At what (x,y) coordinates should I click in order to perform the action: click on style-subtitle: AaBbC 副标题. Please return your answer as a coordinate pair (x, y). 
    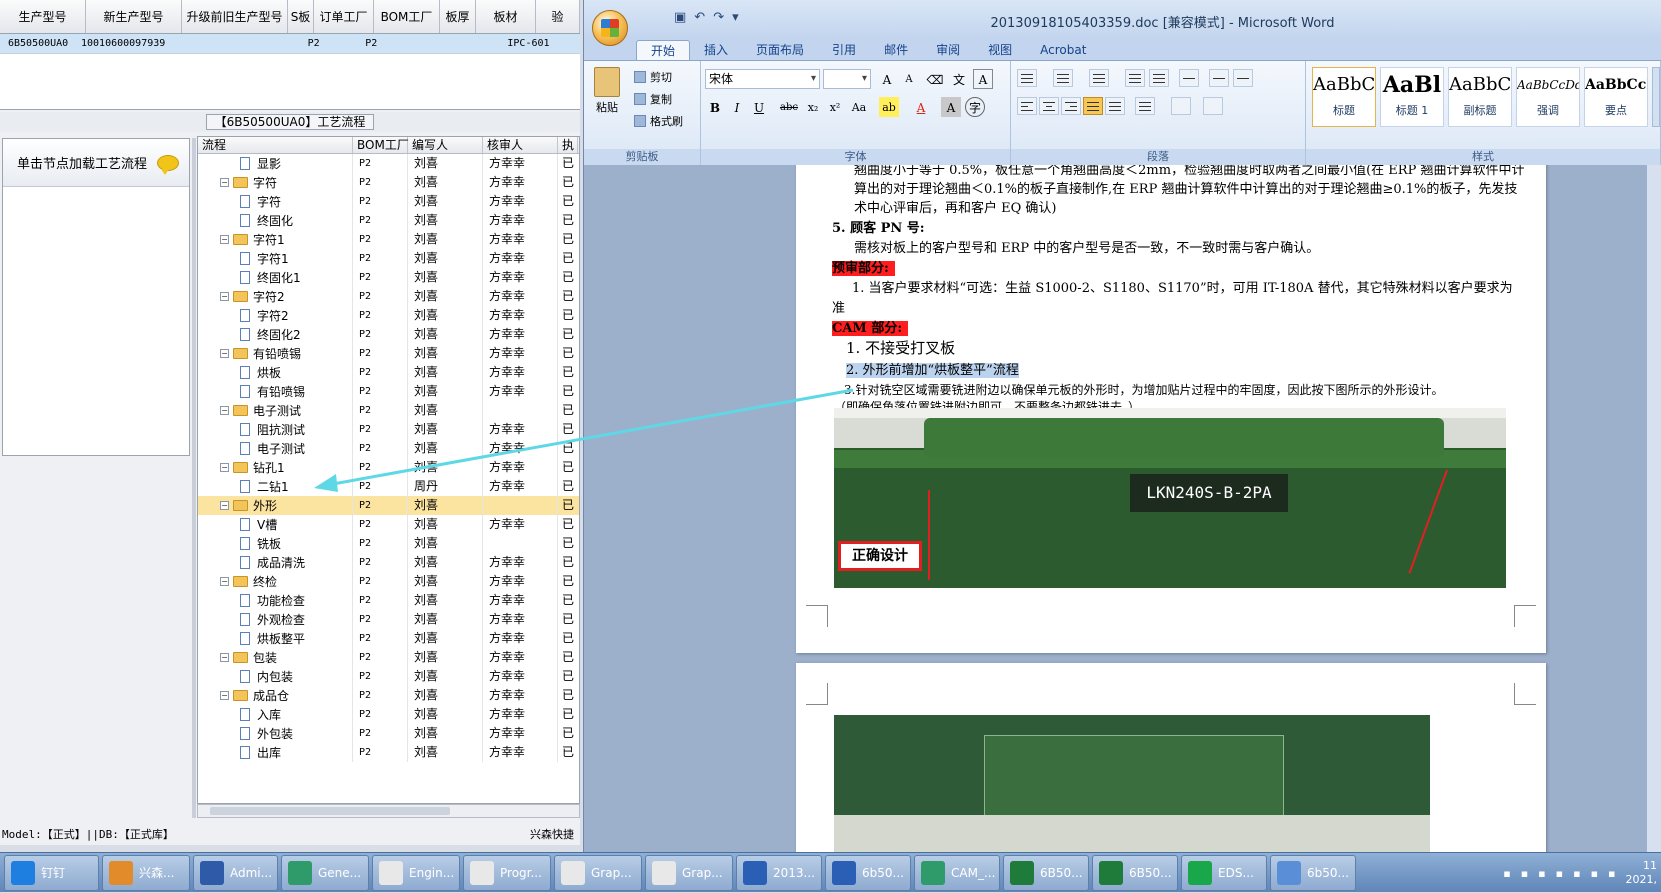
    Looking at the image, I should click on (1480, 97).